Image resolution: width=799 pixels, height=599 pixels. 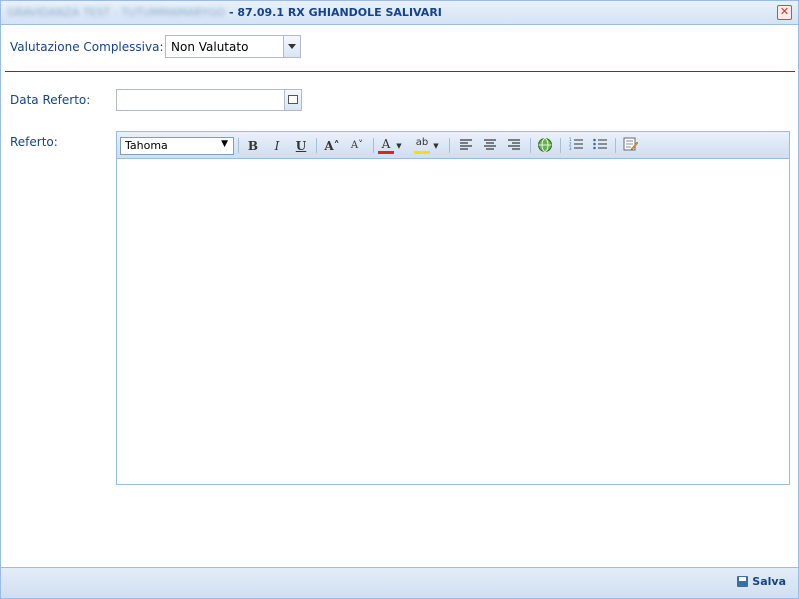 I want to click on exam-title: - 87.09.1 RX GHIANDOLE SALIVARI, so click(x=335, y=12).